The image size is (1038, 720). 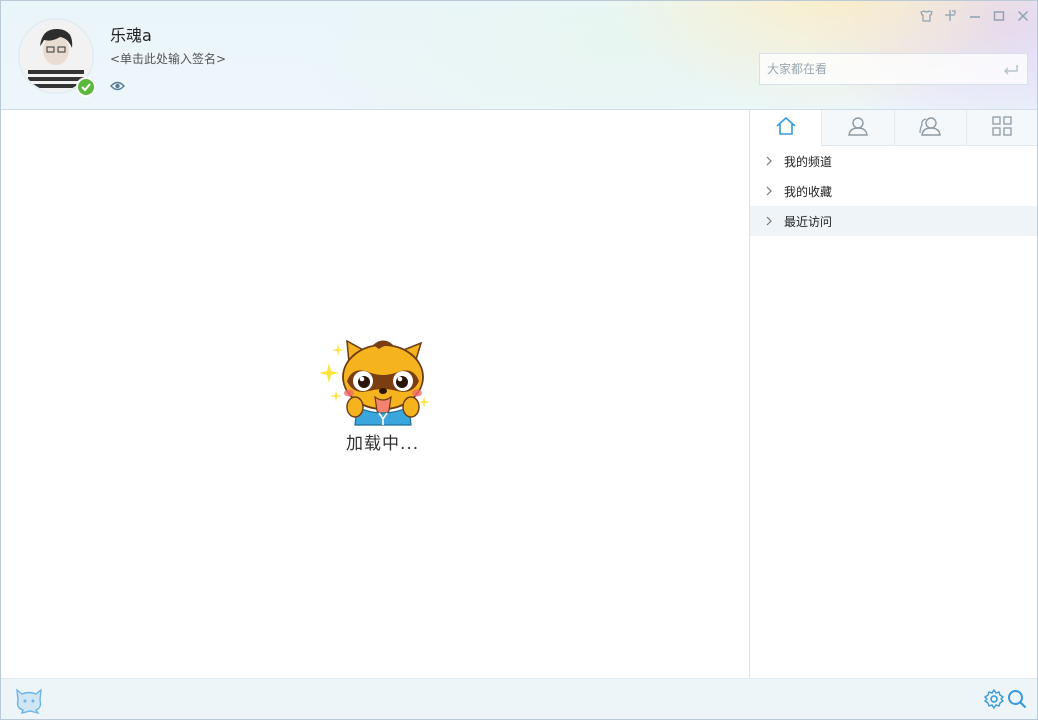 I want to click on nav-item-recent: 最近访问, so click(x=893, y=221).